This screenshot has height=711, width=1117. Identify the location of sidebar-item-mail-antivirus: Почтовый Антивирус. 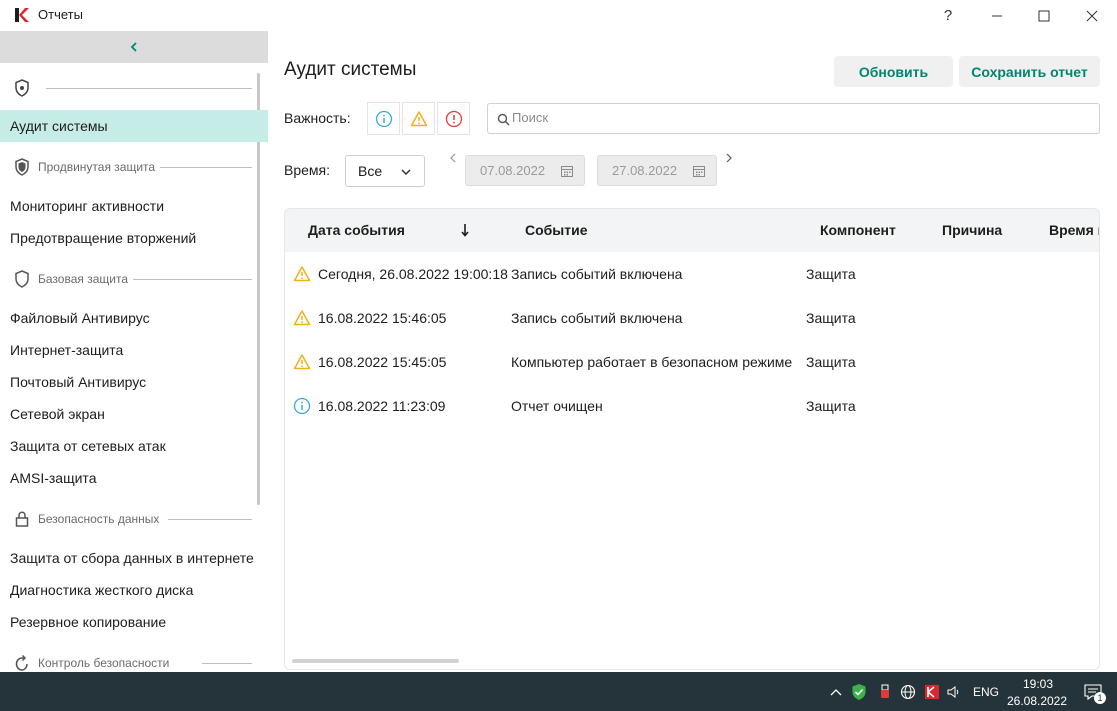
(134, 382).